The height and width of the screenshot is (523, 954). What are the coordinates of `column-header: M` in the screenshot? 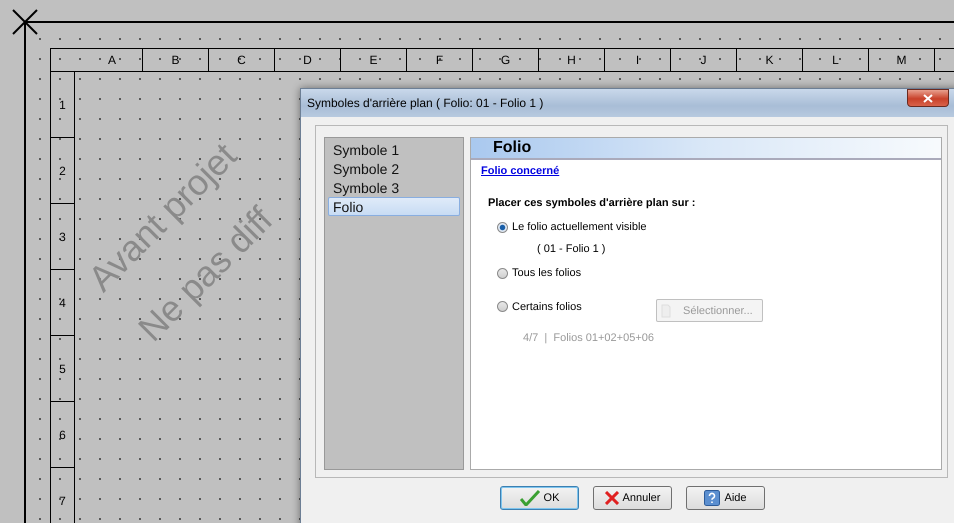 It's located at (902, 60).